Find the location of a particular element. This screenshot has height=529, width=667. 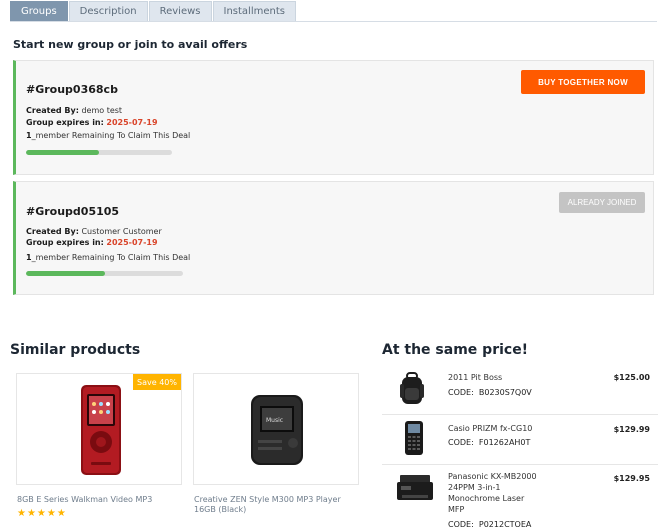

created-by-value: Customer Customer is located at coordinates (121, 231).